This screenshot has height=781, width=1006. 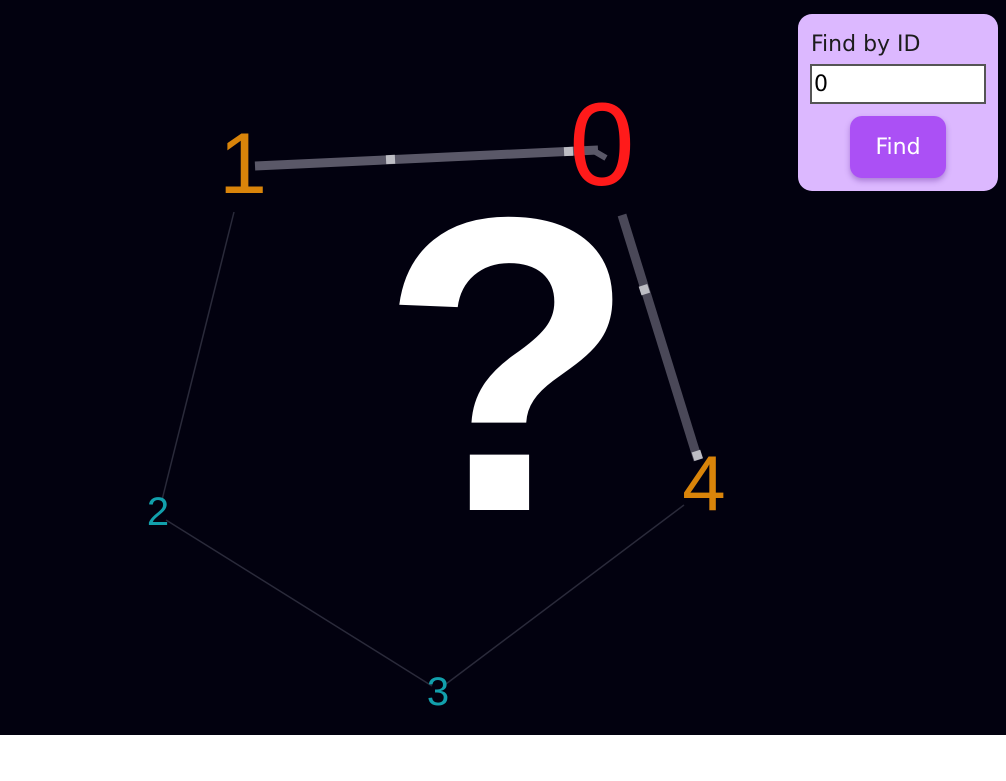 I want to click on node-4: 4, so click(x=703, y=483).